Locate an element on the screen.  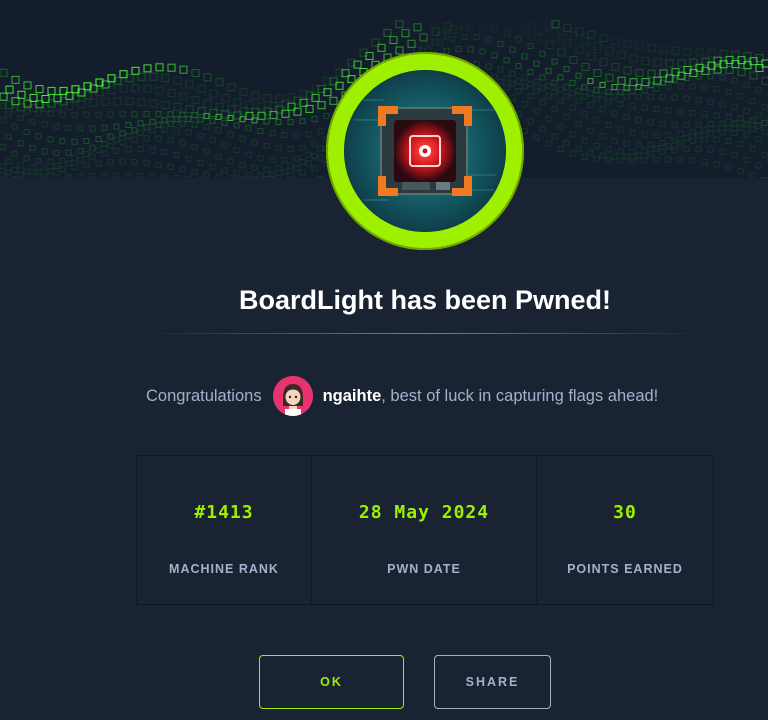
stat-machine-rank: #1413 MACHINE RANK is located at coordinates (224, 530).